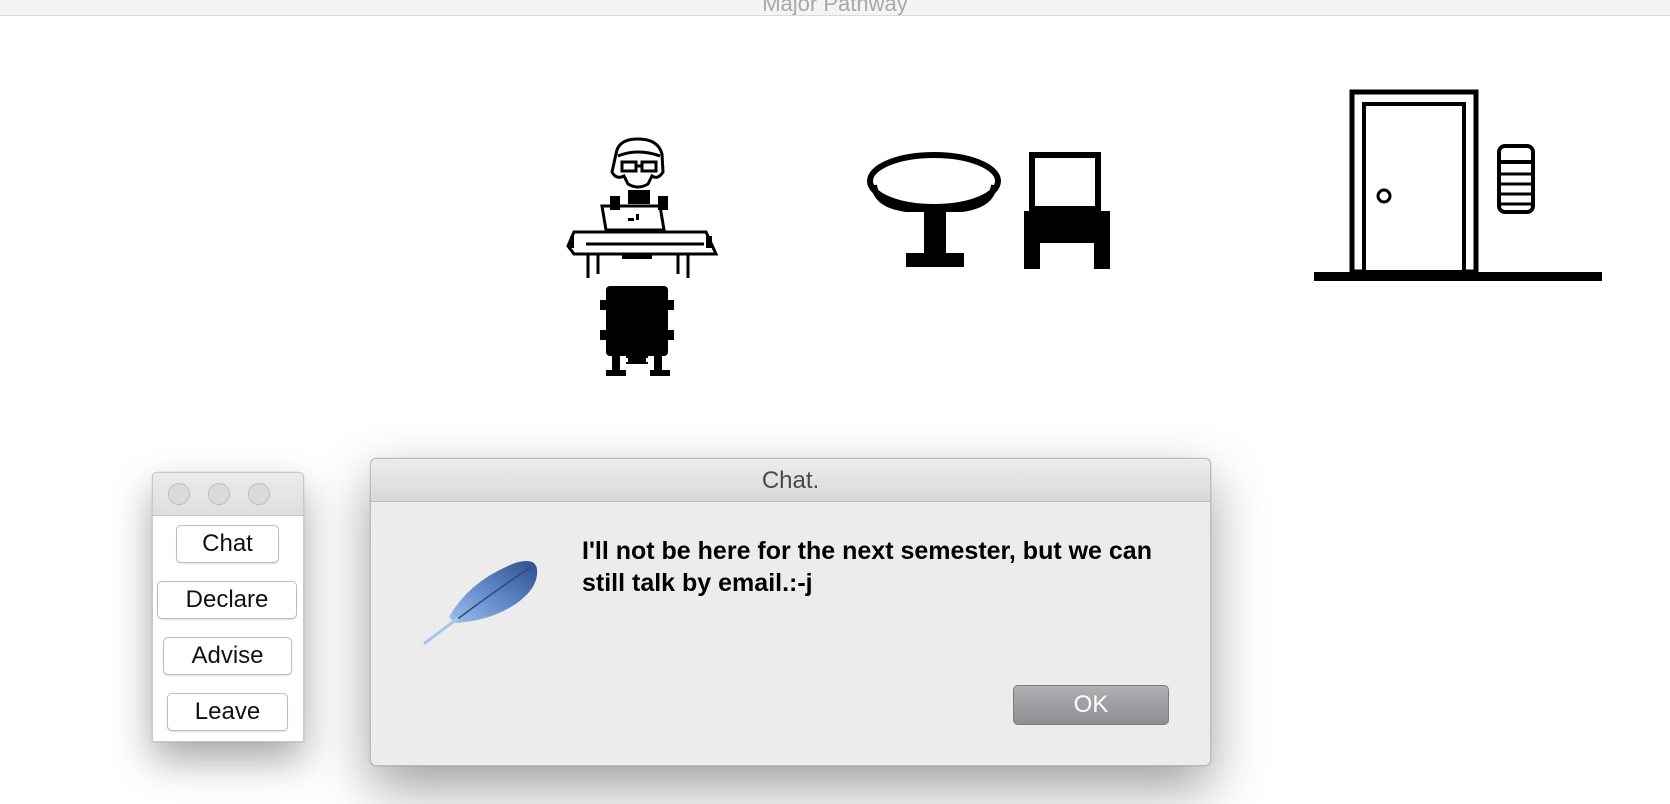 The image size is (1670, 804). Describe the element at coordinates (934, 211) in the screenshot. I see `round-table-sprite` at that location.